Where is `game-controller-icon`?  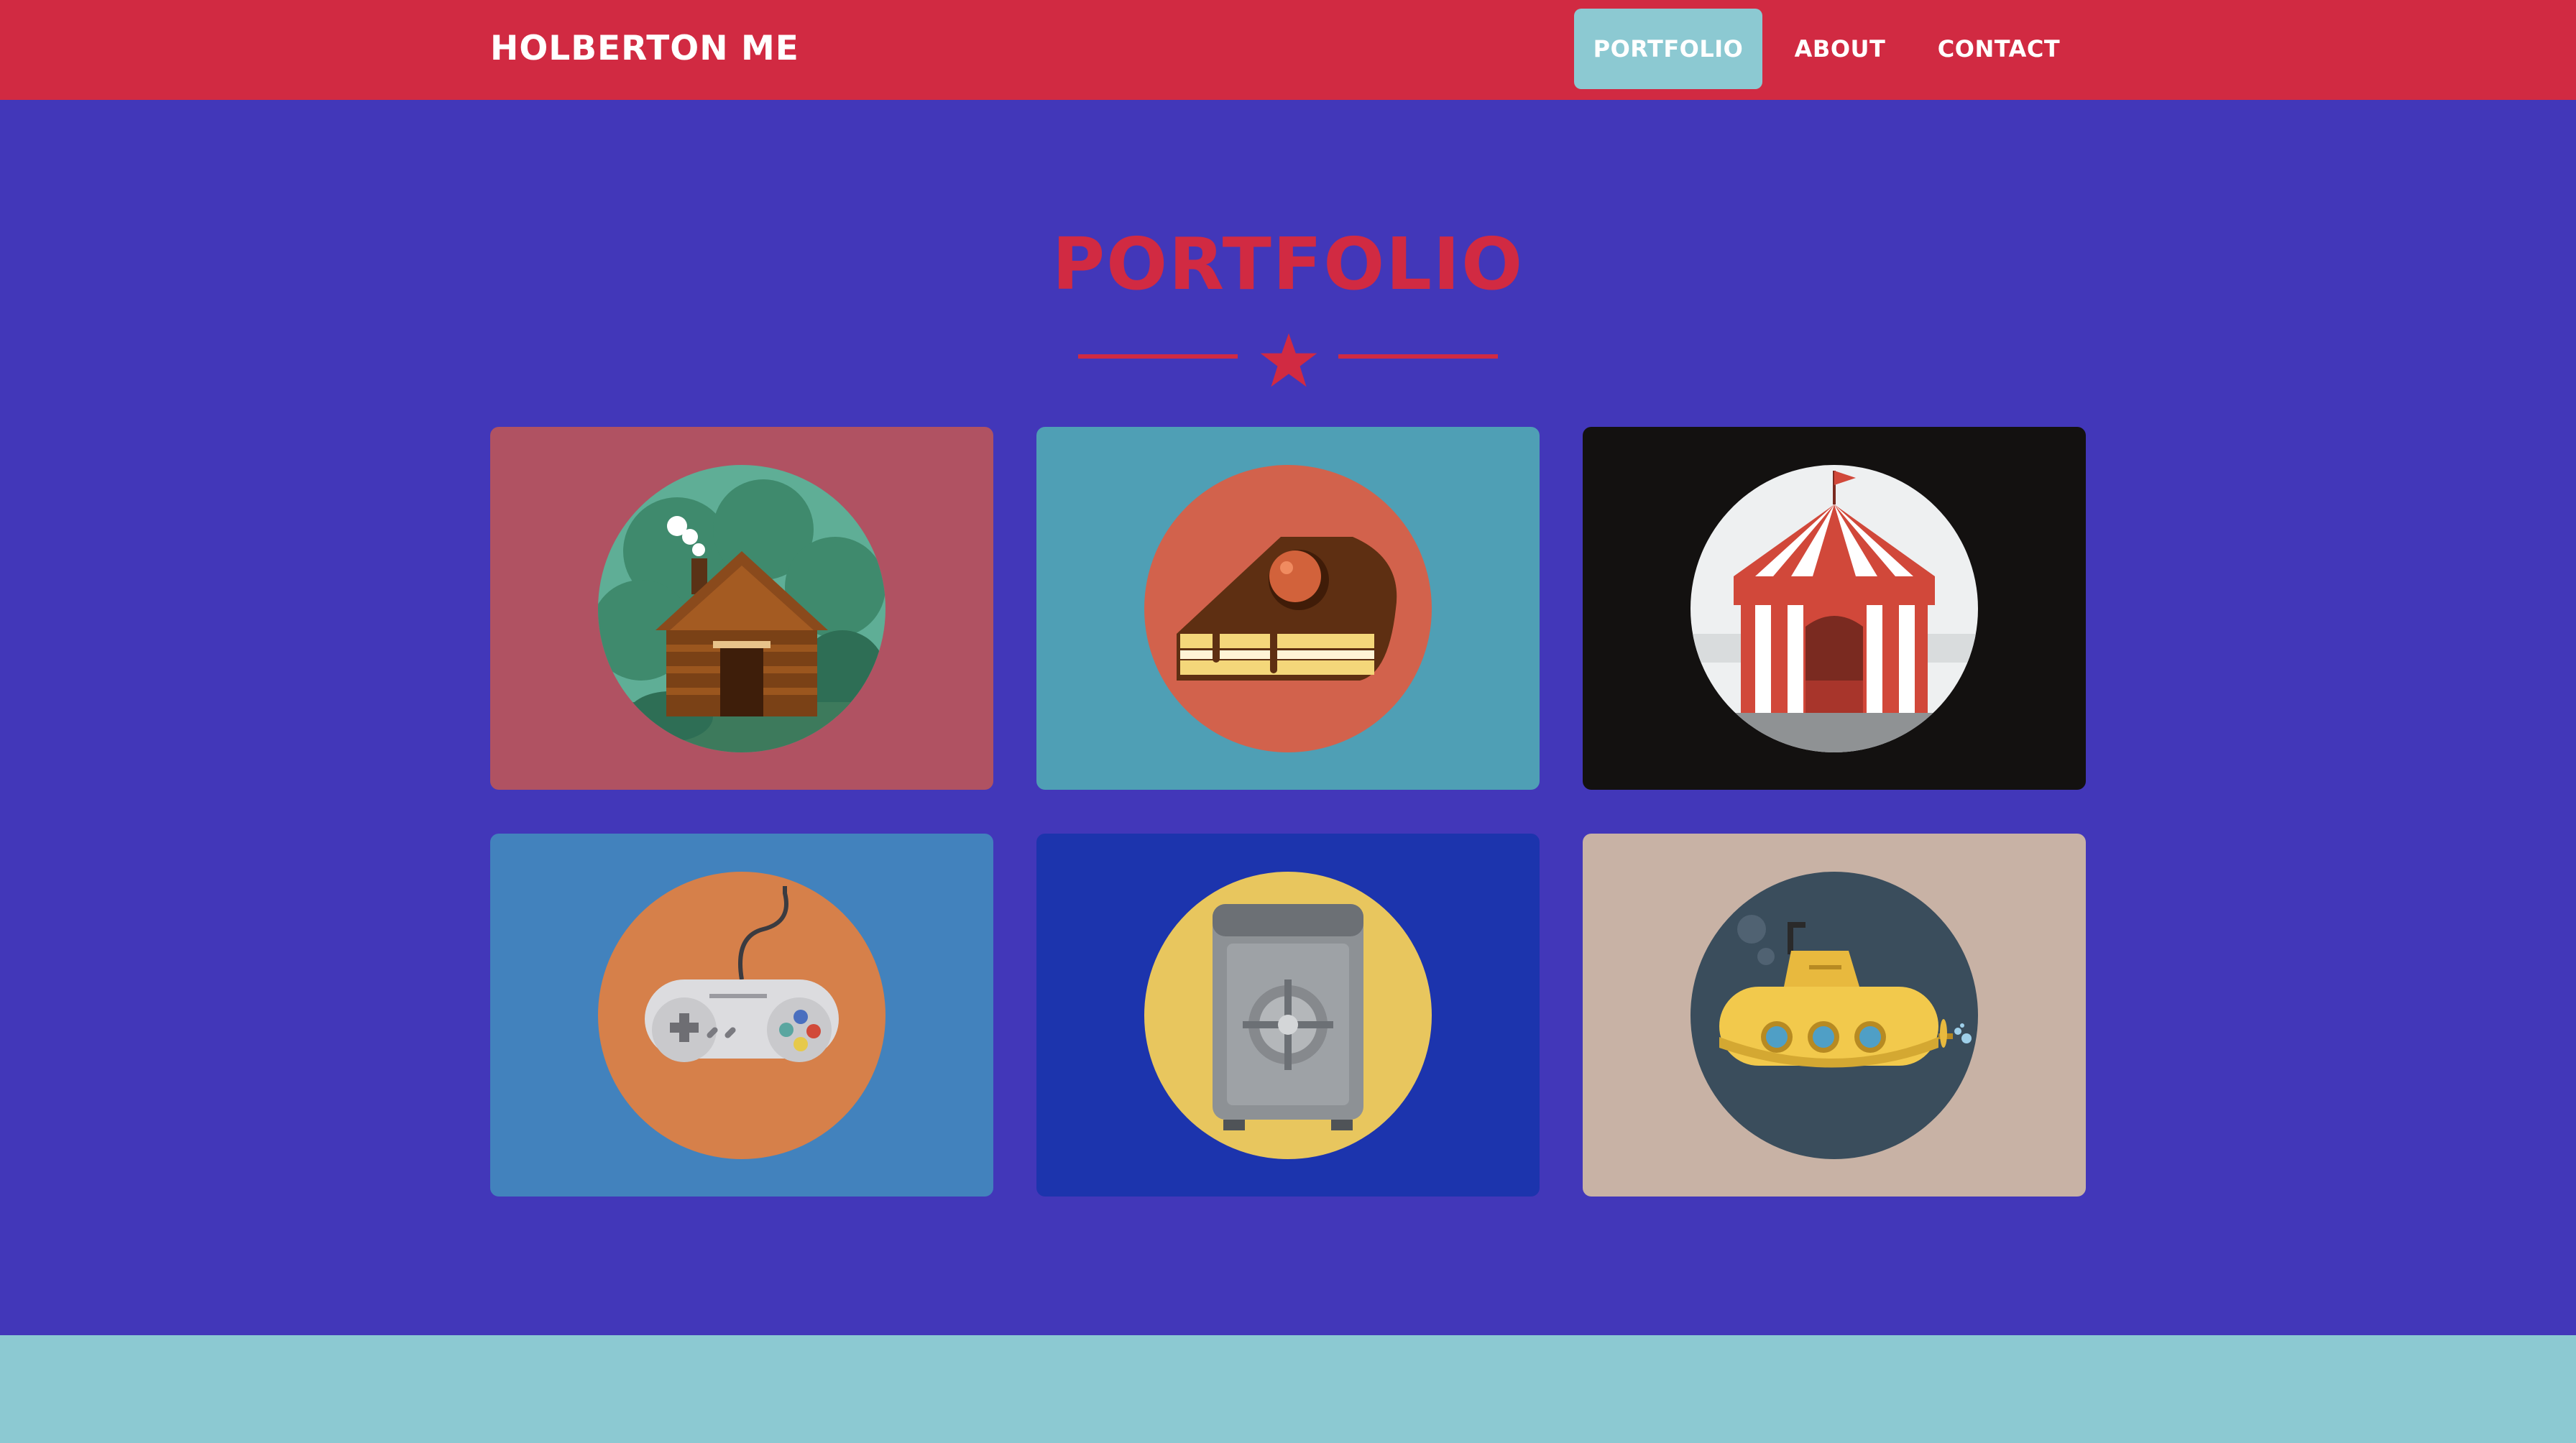
game-controller-icon is located at coordinates (742, 1015).